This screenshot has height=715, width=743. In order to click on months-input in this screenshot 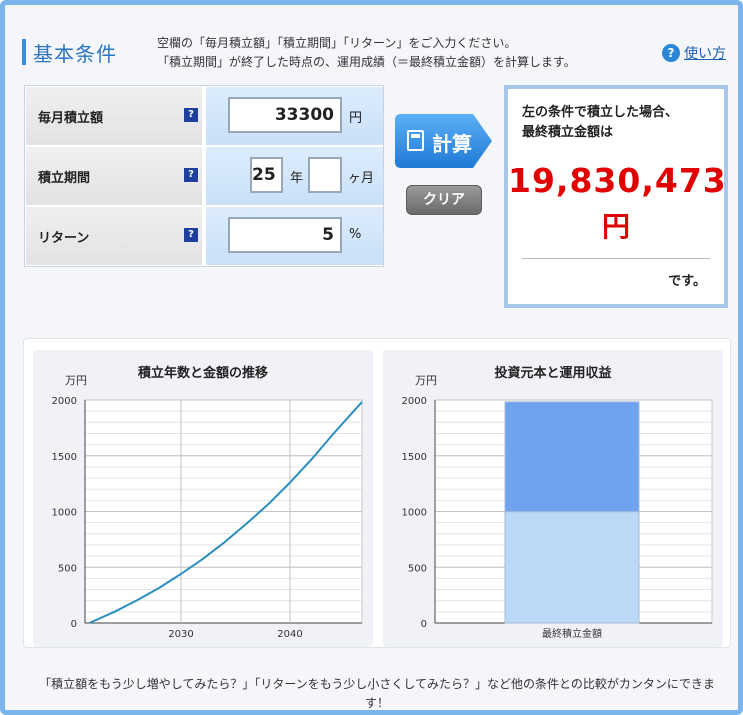, I will do `click(325, 175)`.